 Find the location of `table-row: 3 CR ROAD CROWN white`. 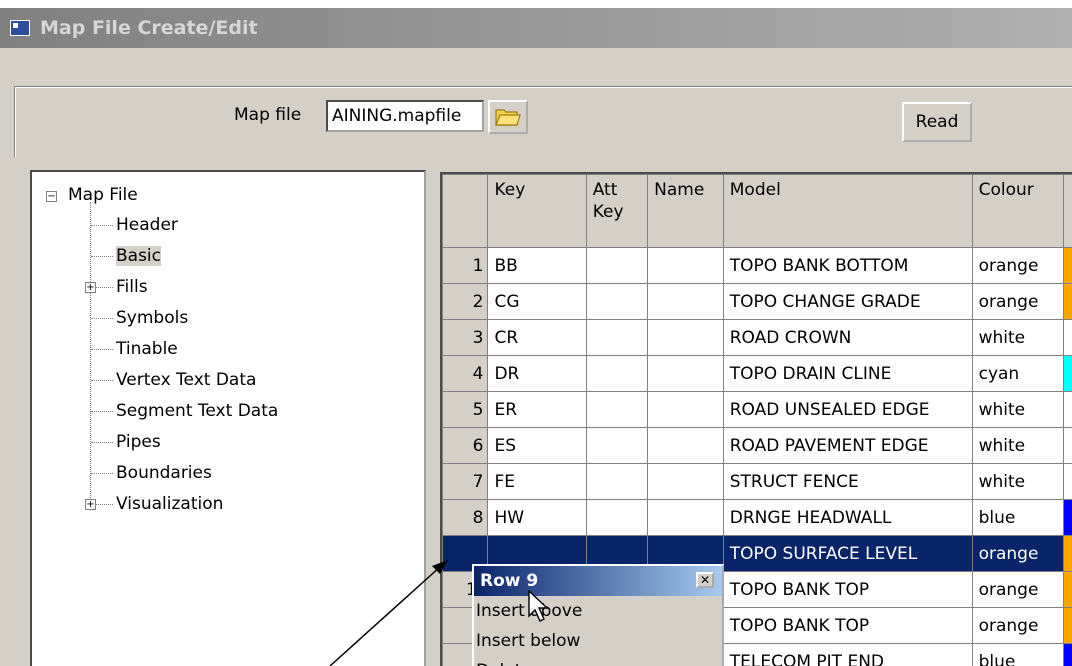

table-row: 3 CR ROAD CROWN white is located at coordinates (757, 337).